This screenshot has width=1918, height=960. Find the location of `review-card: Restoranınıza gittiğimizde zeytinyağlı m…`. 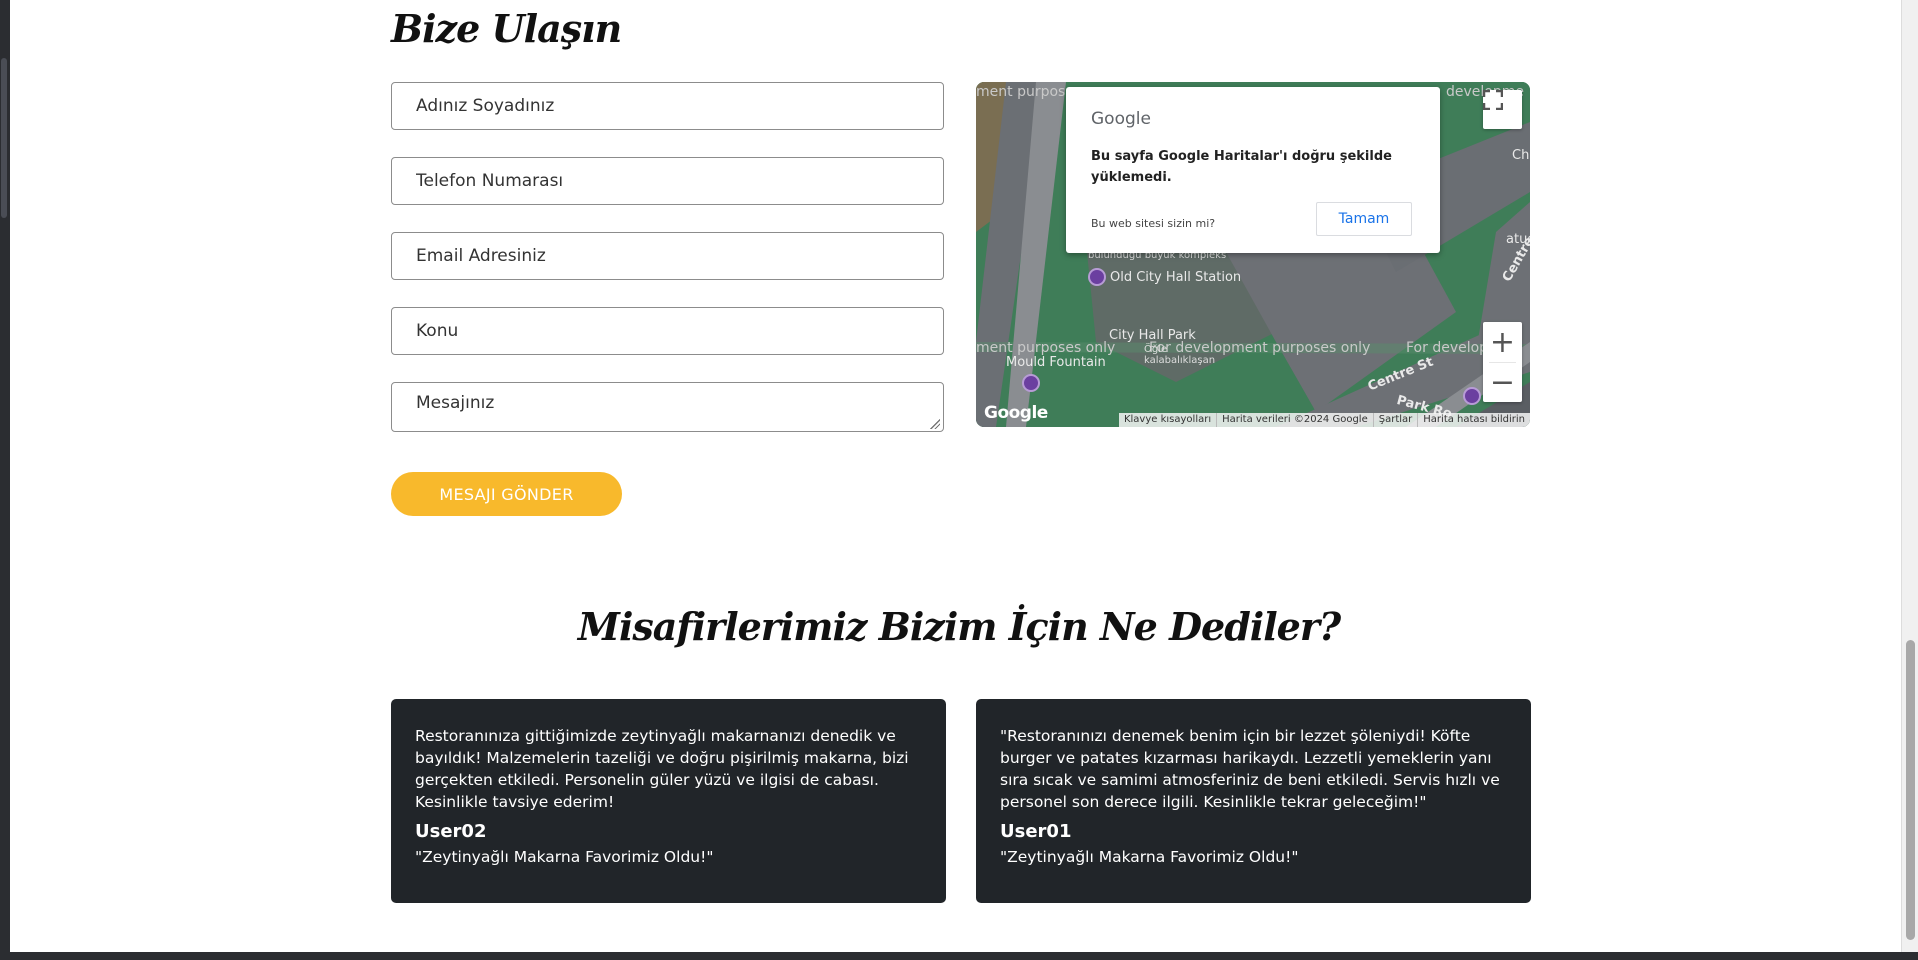

review-card: Restoranınıza gittiğimizde zeytinyağlı m… is located at coordinates (668, 801).